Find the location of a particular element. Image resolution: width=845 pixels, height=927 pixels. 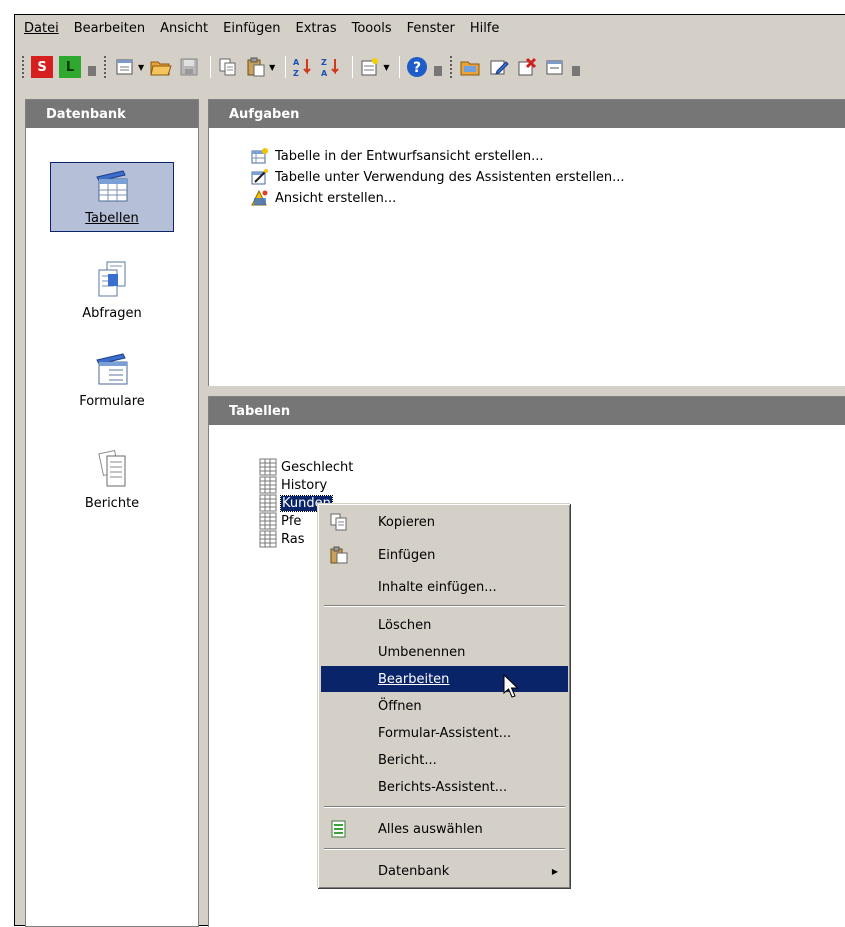

help-button: ? is located at coordinates (417, 67).